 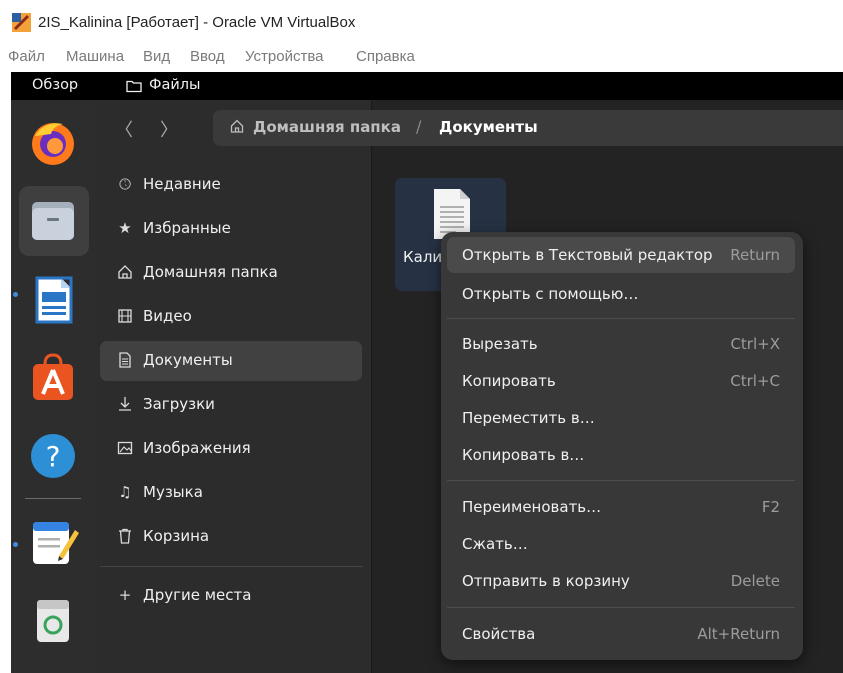 What do you see at coordinates (125, 595) in the screenshot?
I see `plus-icon: +` at bounding box center [125, 595].